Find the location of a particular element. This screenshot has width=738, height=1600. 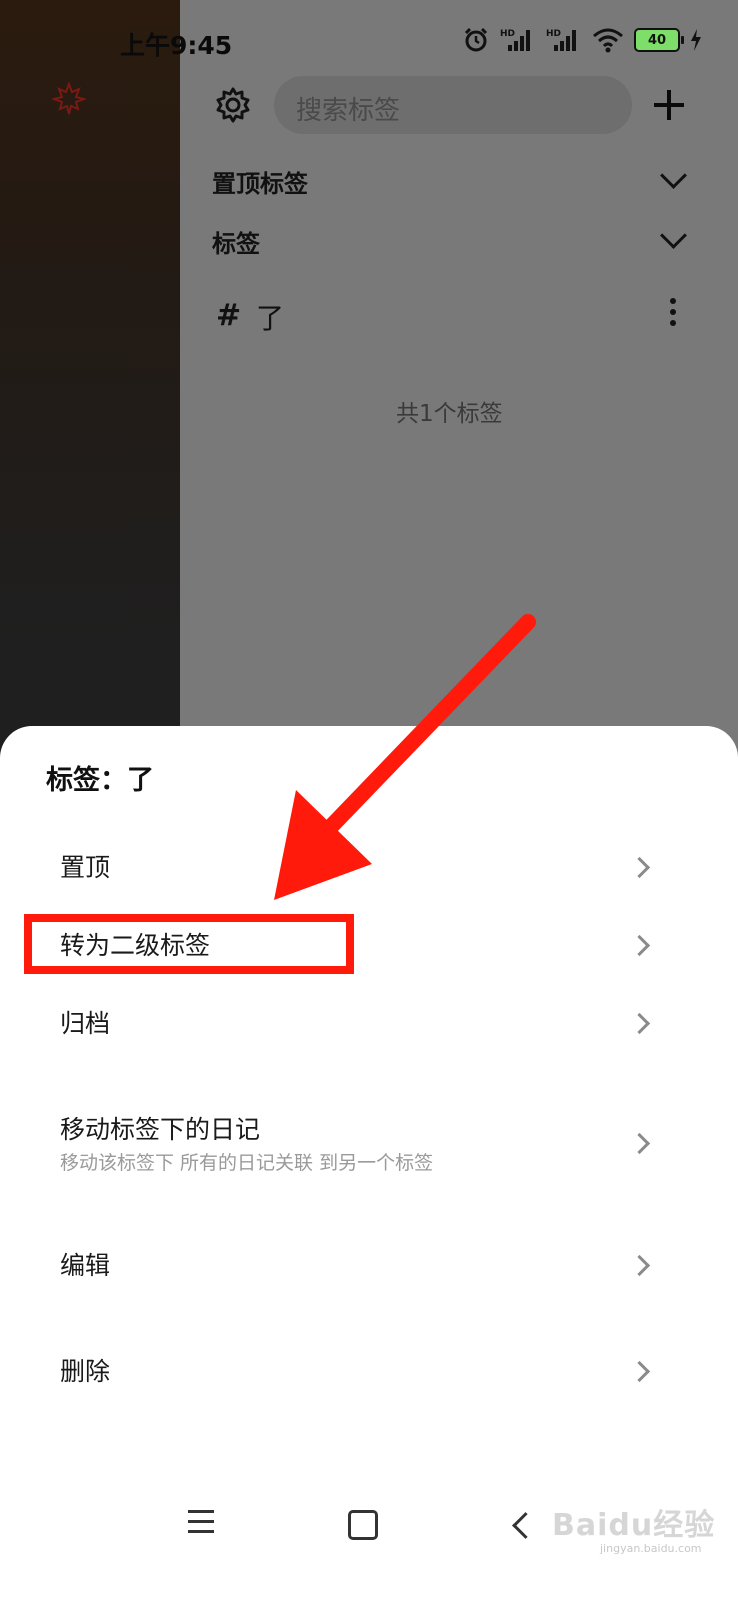

battery-icon: 40 is located at coordinates (659, 40).